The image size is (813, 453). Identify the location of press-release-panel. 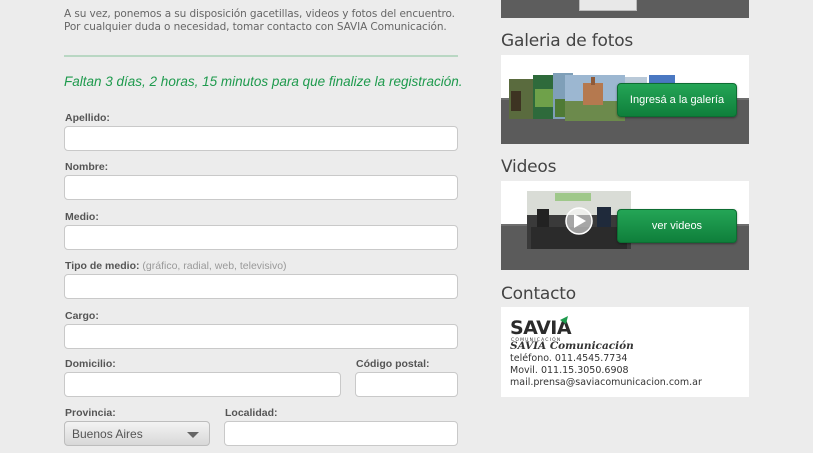
(625, 9).